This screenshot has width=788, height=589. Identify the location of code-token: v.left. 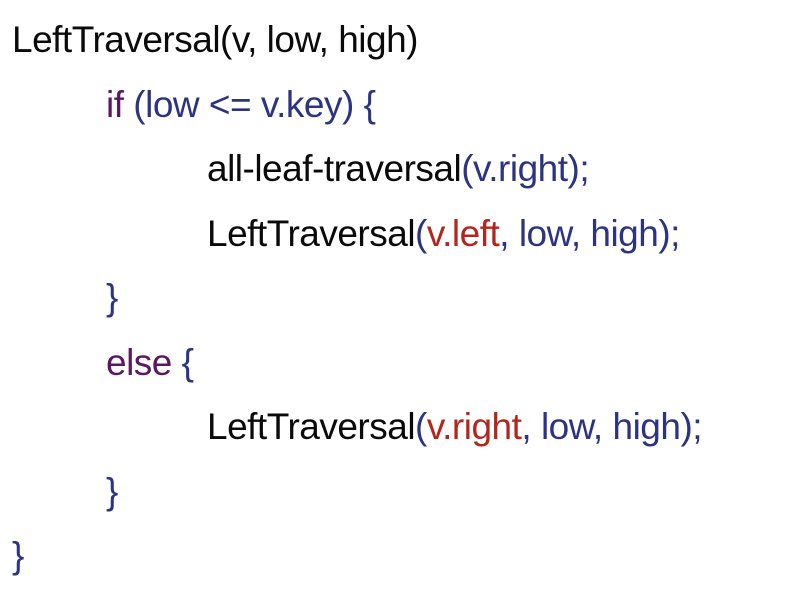
(463, 233).